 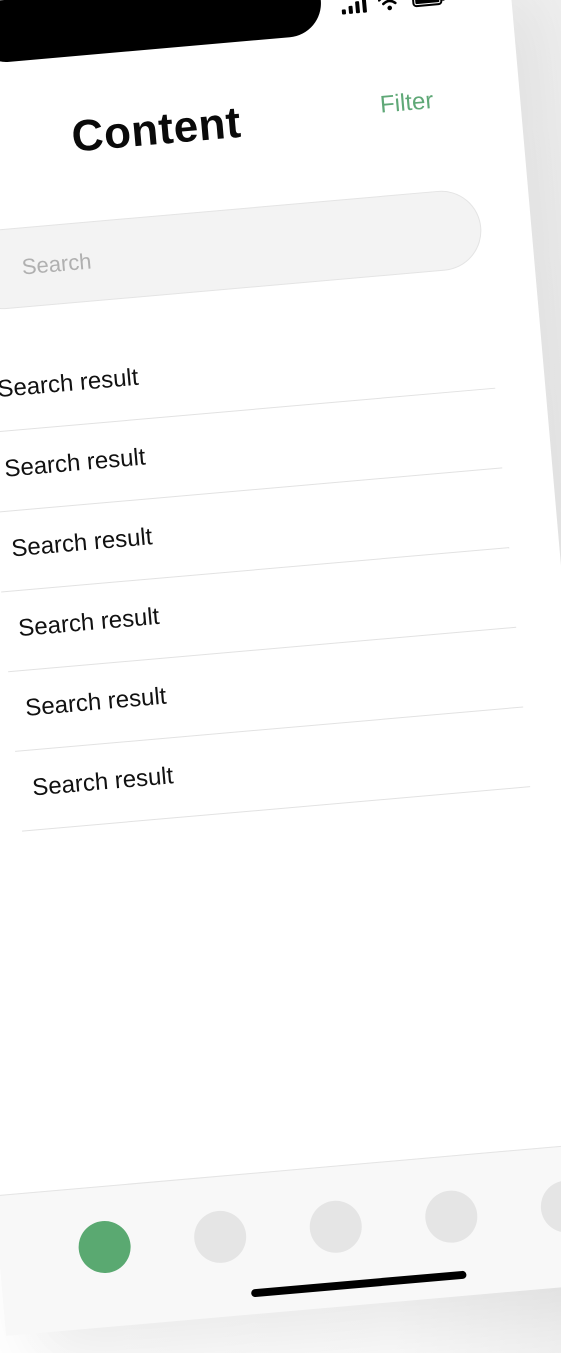 What do you see at coordinates (162, 32) in the screenshot?
I see `notch` at bounding box center [162, 32].